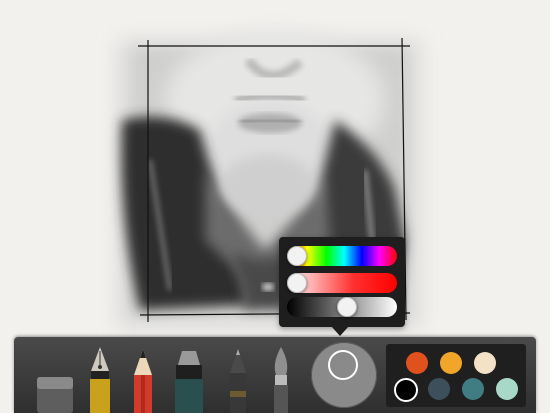 This screenshot has width=550, height=413. I want to click on fountain-pen-tool, so click(100, 379).